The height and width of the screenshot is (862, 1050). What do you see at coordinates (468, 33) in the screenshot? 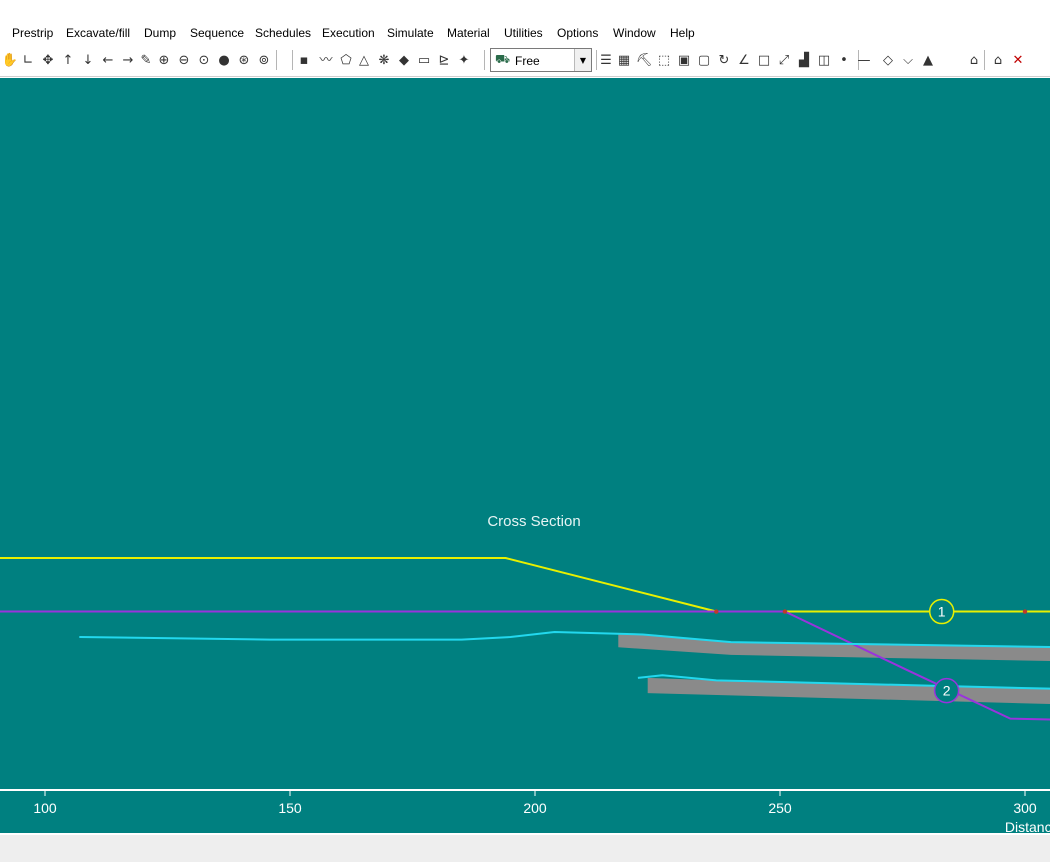
I see `menu-material: Material` at bounding box center [468, 33].